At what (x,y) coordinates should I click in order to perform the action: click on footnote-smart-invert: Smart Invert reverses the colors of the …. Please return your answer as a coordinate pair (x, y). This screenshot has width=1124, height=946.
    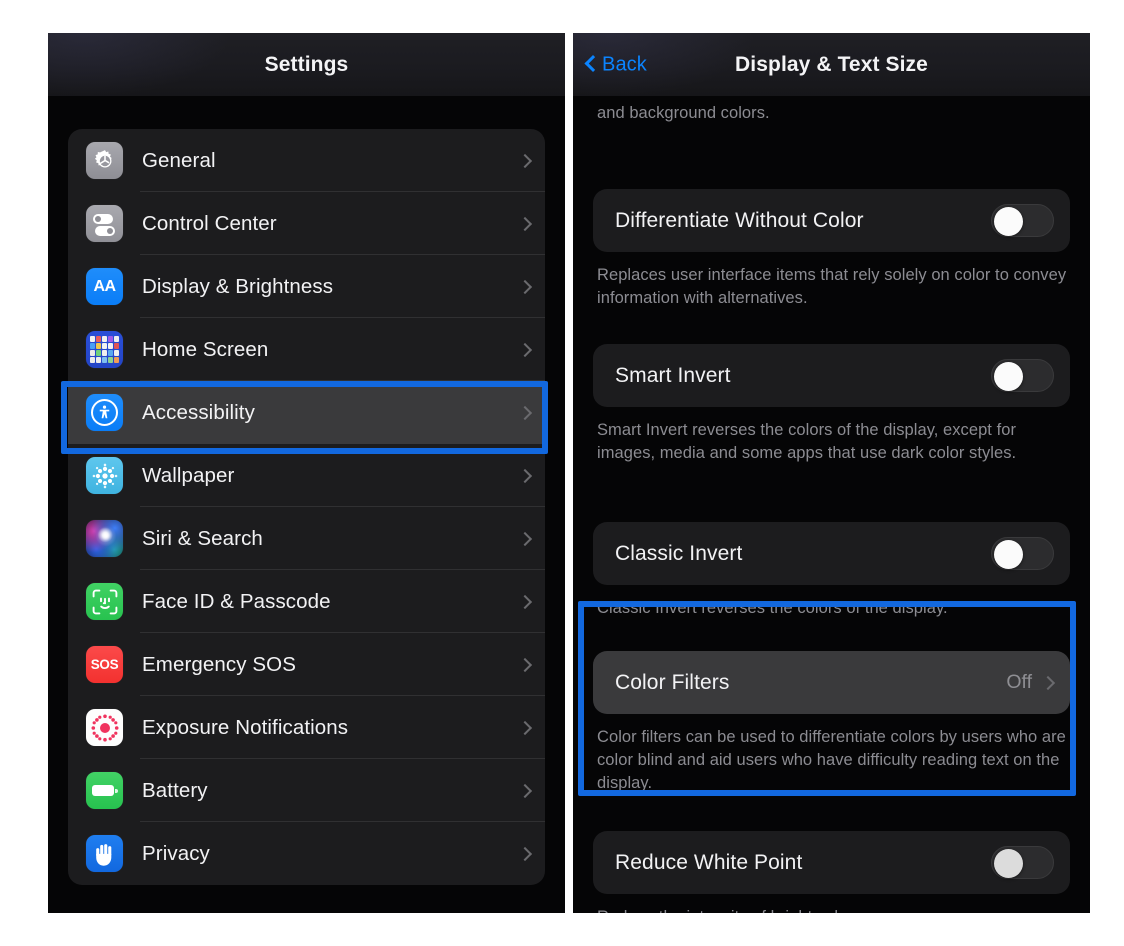
    Looking at the image, I should click on (807, 441).